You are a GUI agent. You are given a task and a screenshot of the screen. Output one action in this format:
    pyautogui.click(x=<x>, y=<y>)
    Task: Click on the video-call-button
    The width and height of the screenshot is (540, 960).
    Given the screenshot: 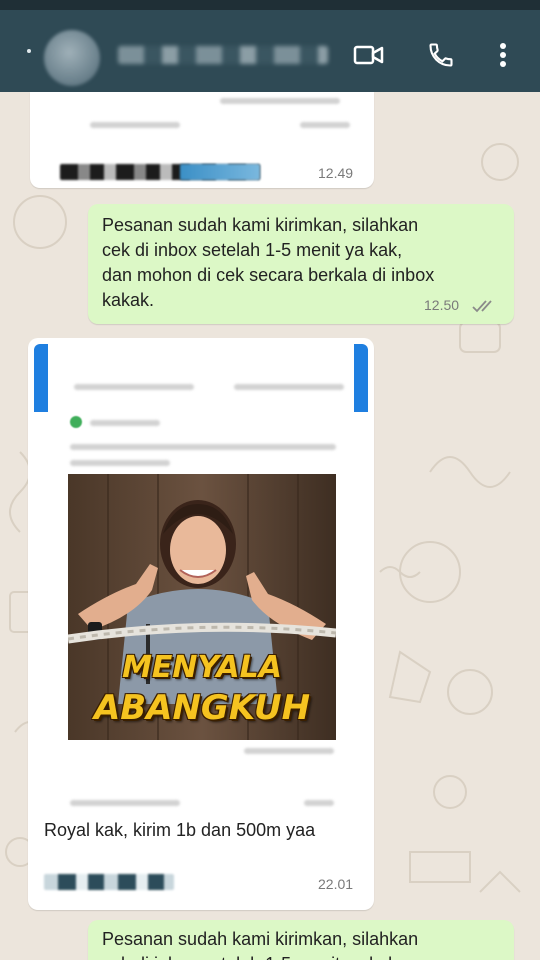 What is the action you would take?
    pyautogui.click(x=369, y=55)
    